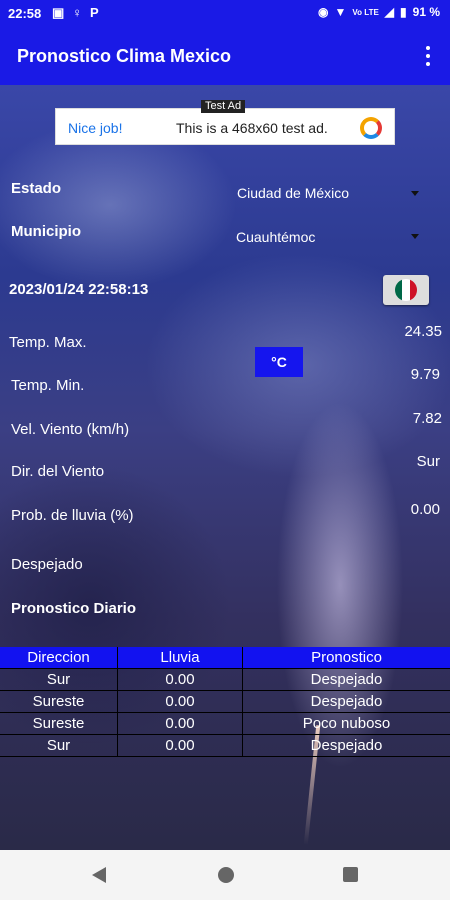 The image size is (450, 900). I want to click on ad-logo-icon, so click(371, 128).